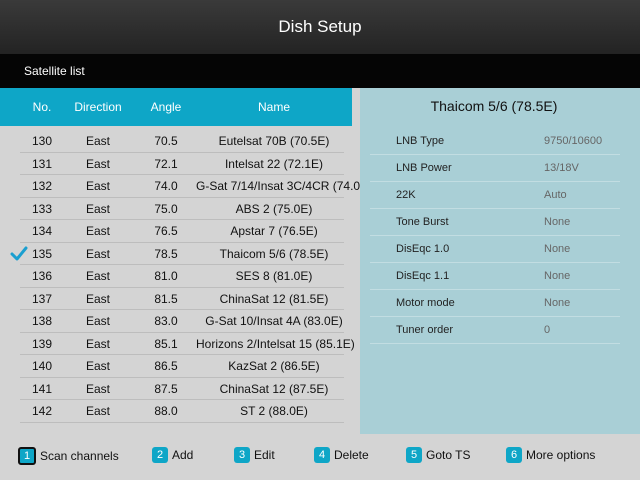 The height and width of the screenshot is (480, 640). I want to click on cell-angle: 88.0, so click(166, 411).